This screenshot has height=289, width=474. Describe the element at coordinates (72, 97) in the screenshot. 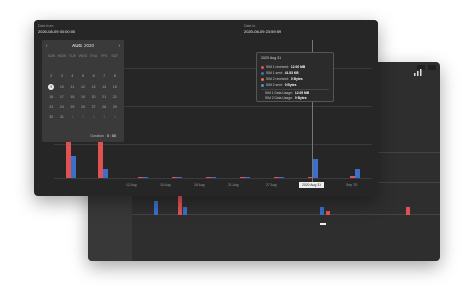

I see `calendar-day: 18` at that location.